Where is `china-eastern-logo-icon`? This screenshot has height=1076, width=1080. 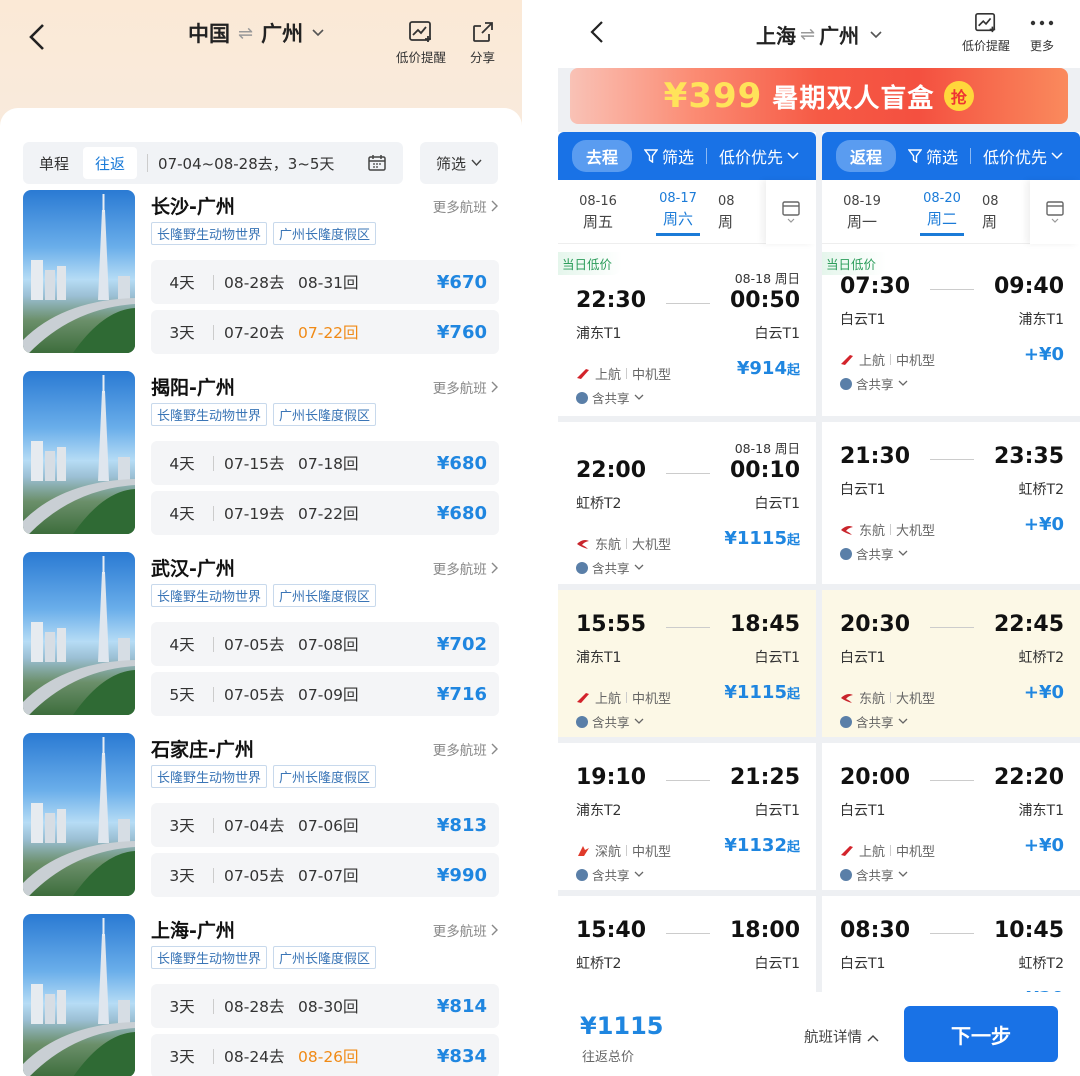 china-eastern-logo-icon is located at coordinates (583, 544).